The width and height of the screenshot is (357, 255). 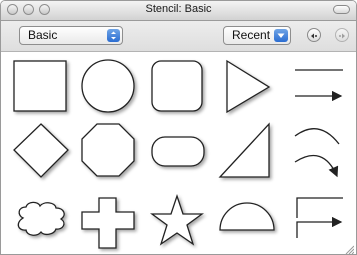 What do you see at coordinates (113, 35) in the screenshot?
I see `select-arrows-icon` at bounding box center [113, 35].